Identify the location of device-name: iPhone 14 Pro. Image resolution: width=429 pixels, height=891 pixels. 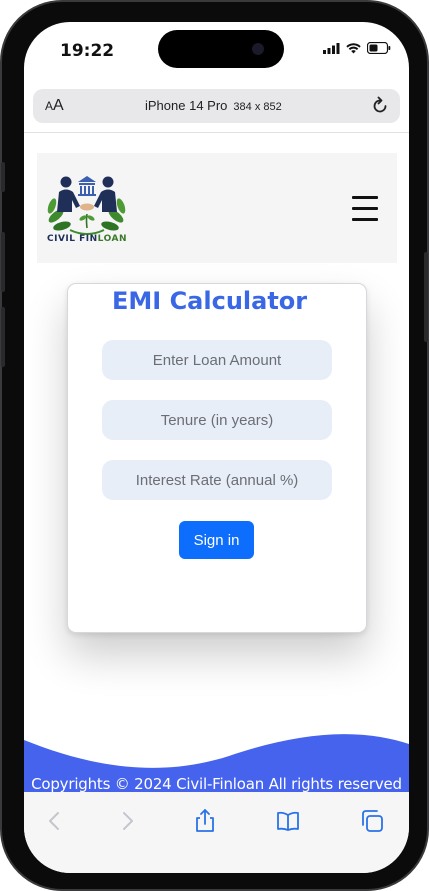
(186, 105).